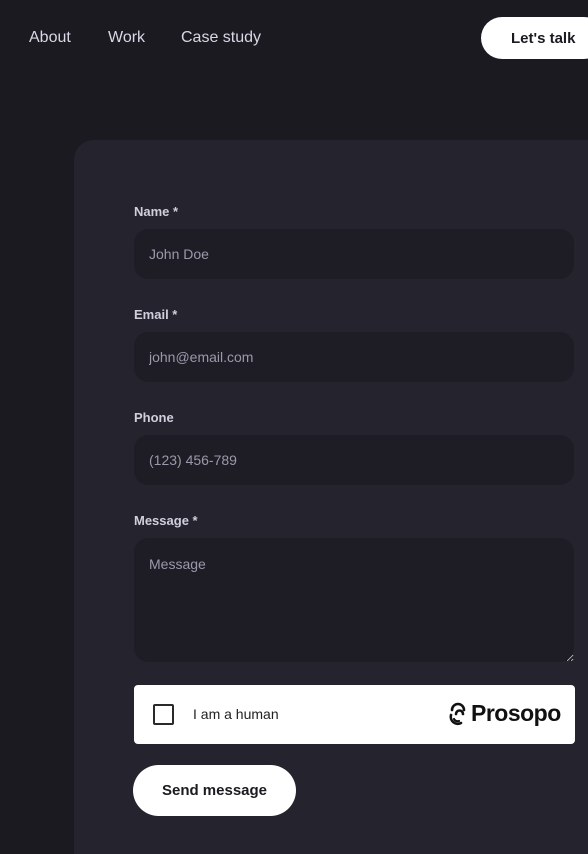  Describe the element at coordinates (166, 520) in the screenshot. I see `message-label: Message *` at that location.